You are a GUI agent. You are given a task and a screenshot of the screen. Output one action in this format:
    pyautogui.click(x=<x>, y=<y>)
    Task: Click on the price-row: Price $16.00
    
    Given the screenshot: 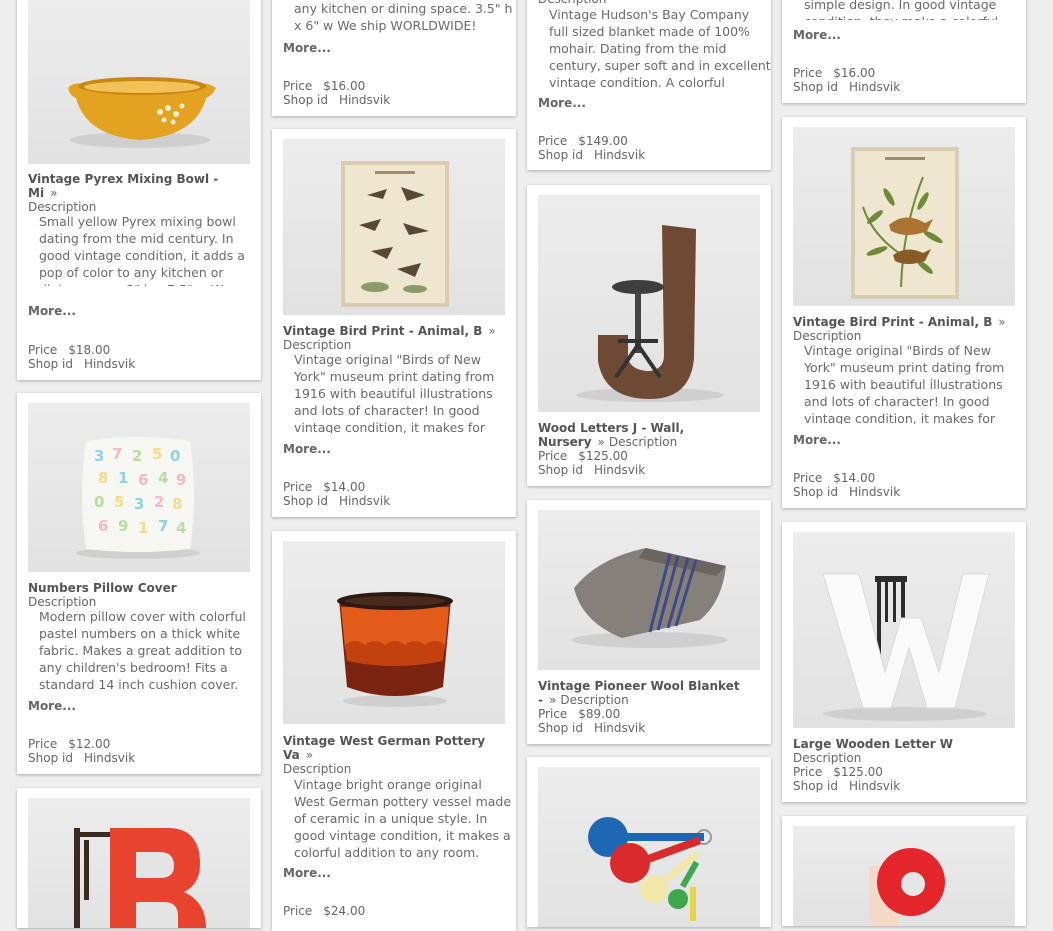 What is the action you would take?
    pyautogui.click(x=324, y=86)
    